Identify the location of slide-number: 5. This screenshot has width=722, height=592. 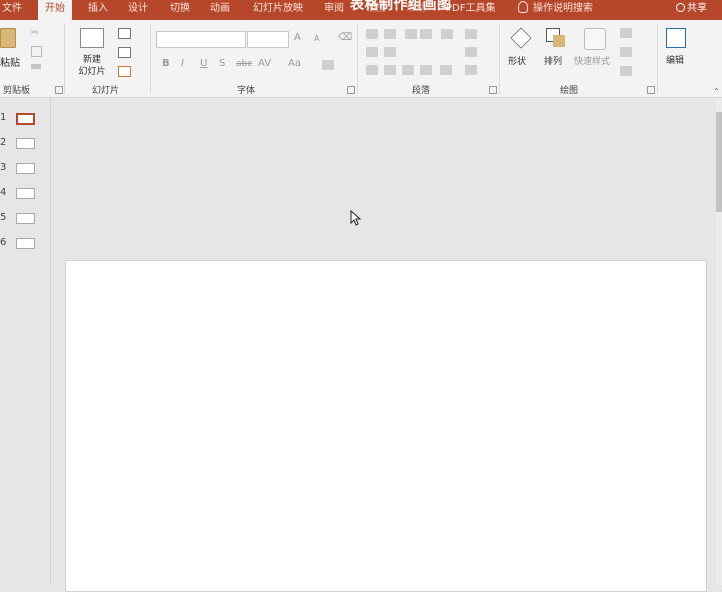
(3, 217).